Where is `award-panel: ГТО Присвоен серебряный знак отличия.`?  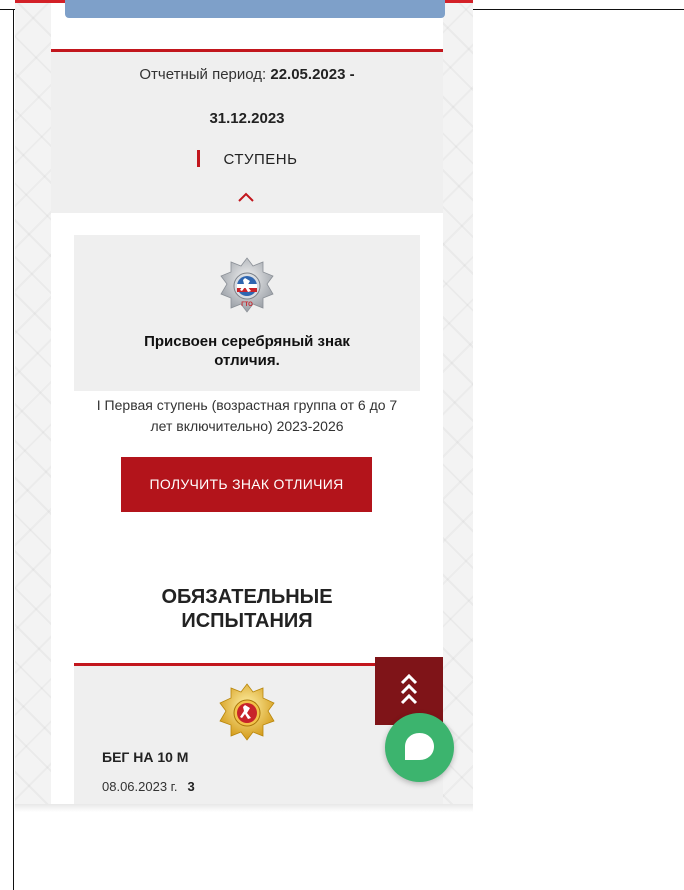
award-panel: ГТО Присвоен серебряный знак отличия. is located at coordinates (247, 313).